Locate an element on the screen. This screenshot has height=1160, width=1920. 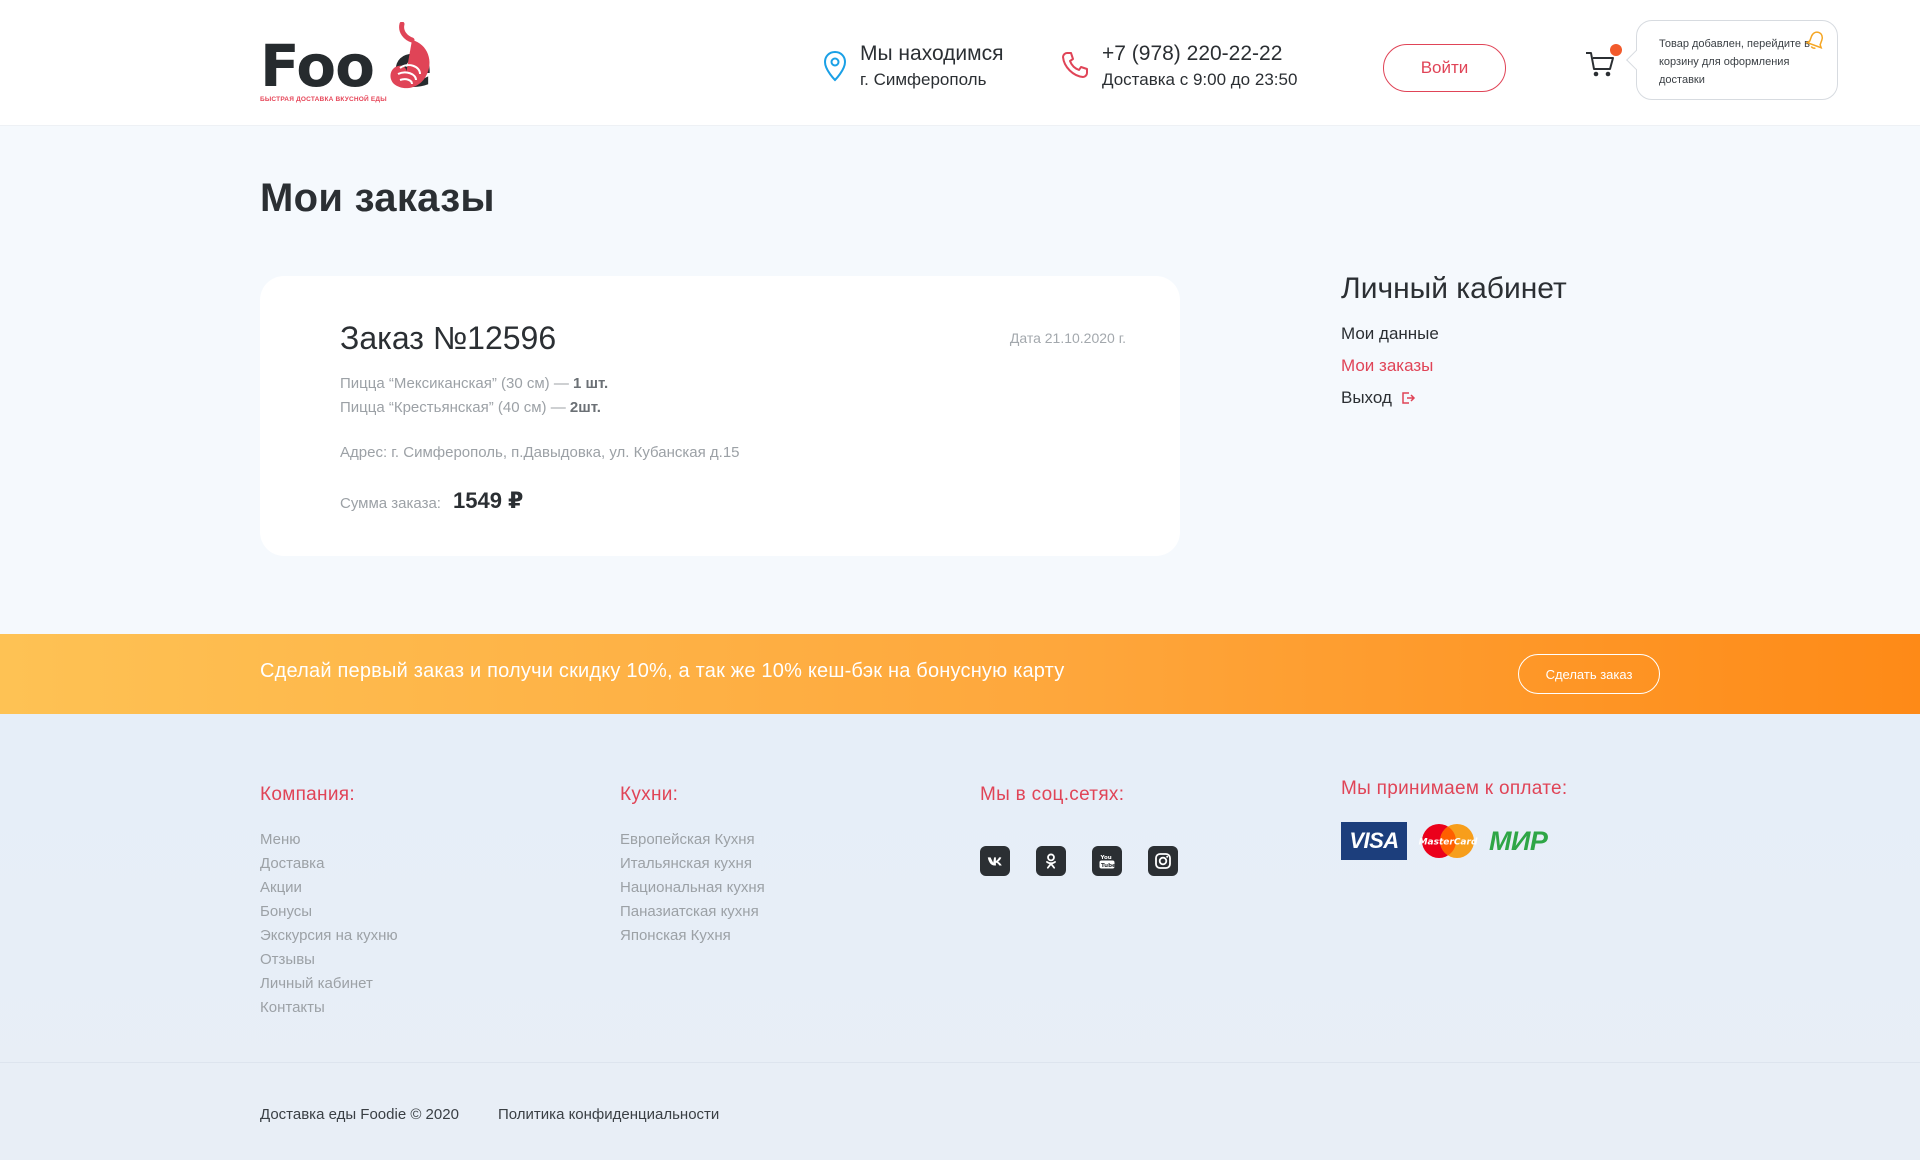
phone-icon is located at coordinates (1075, 65).